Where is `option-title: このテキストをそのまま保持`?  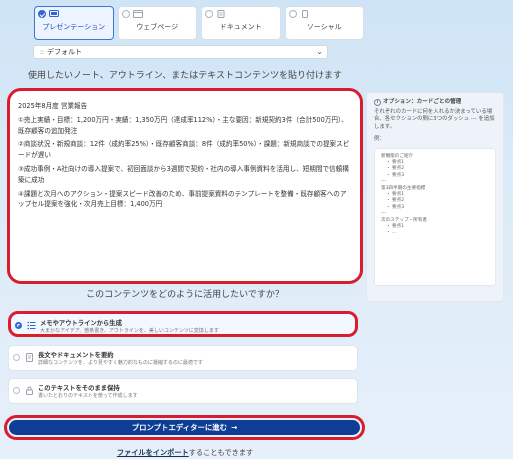
option-title: このテキストをそのまま保持 is located at coordinates (79, 388).